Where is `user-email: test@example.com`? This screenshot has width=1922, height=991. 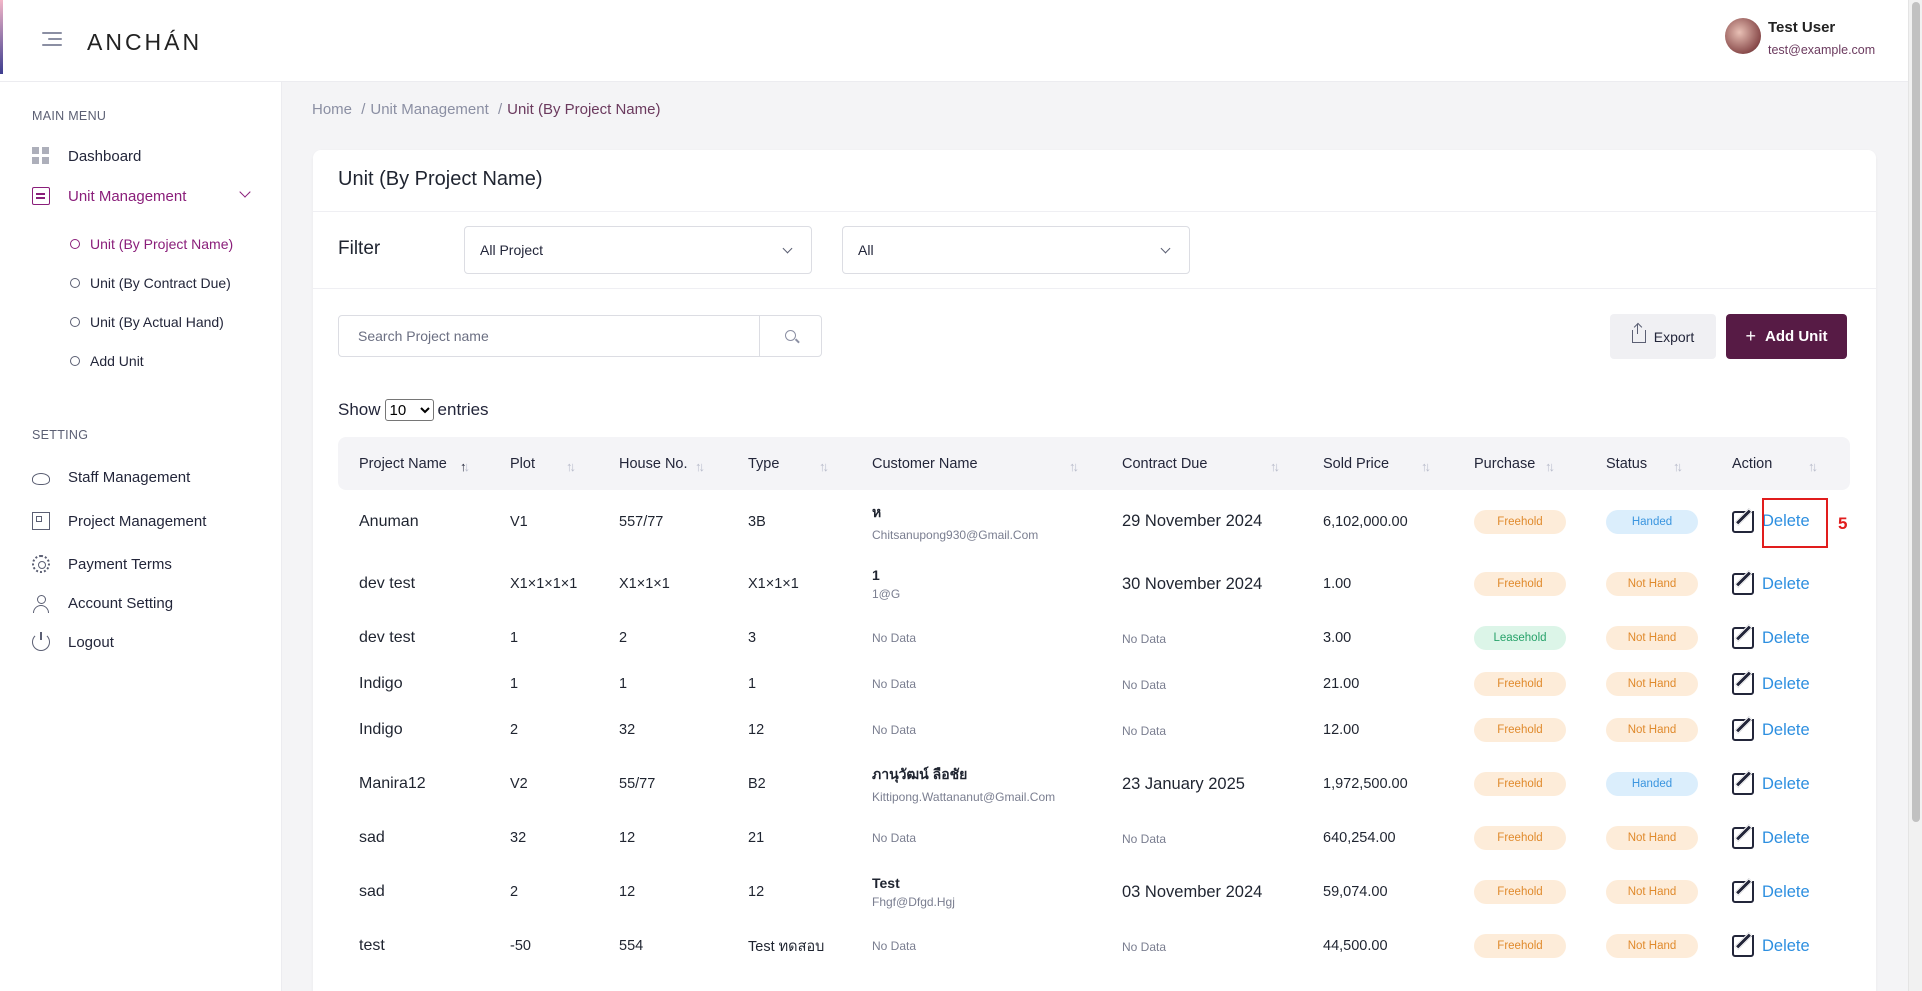
user-email: test@example.com is located at coordinates (1822, 50).